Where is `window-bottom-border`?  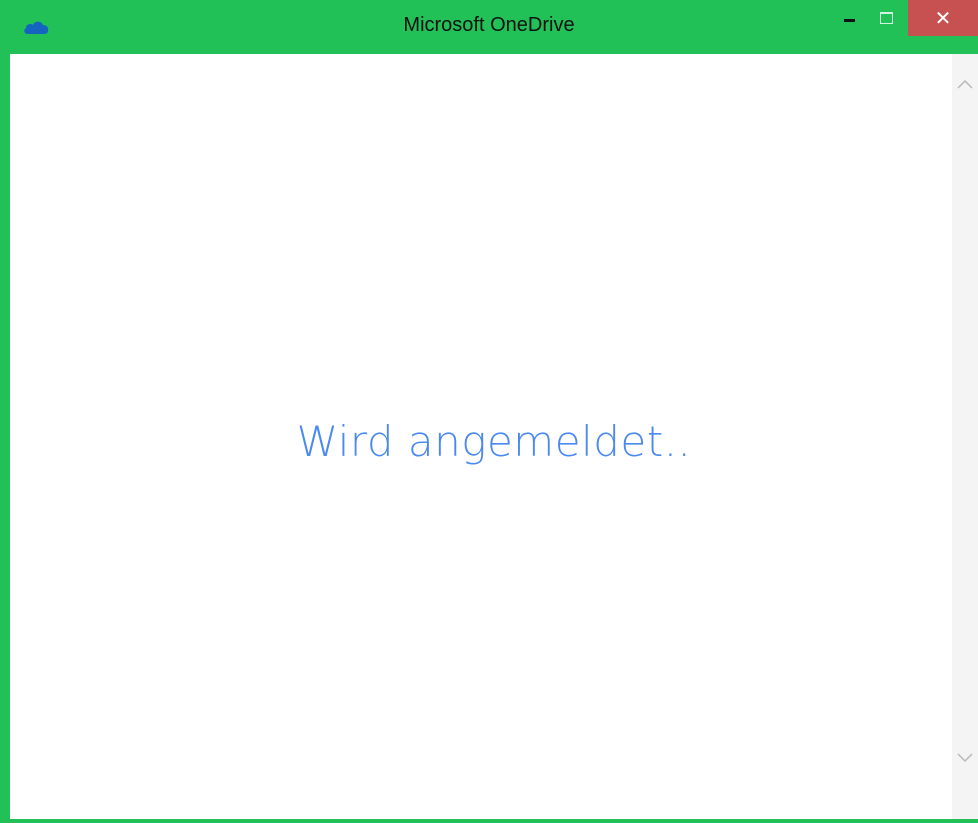 window-bottom-border is located at coordinates (494, 821).